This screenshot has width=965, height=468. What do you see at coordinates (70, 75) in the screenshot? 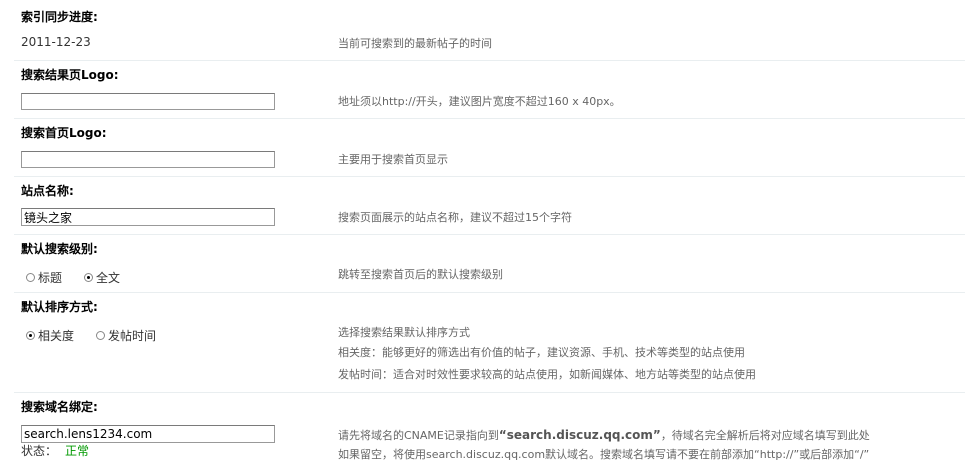
I see `result-logo-title: 搜索结果页Logo:` at bounding box center [70, 75].